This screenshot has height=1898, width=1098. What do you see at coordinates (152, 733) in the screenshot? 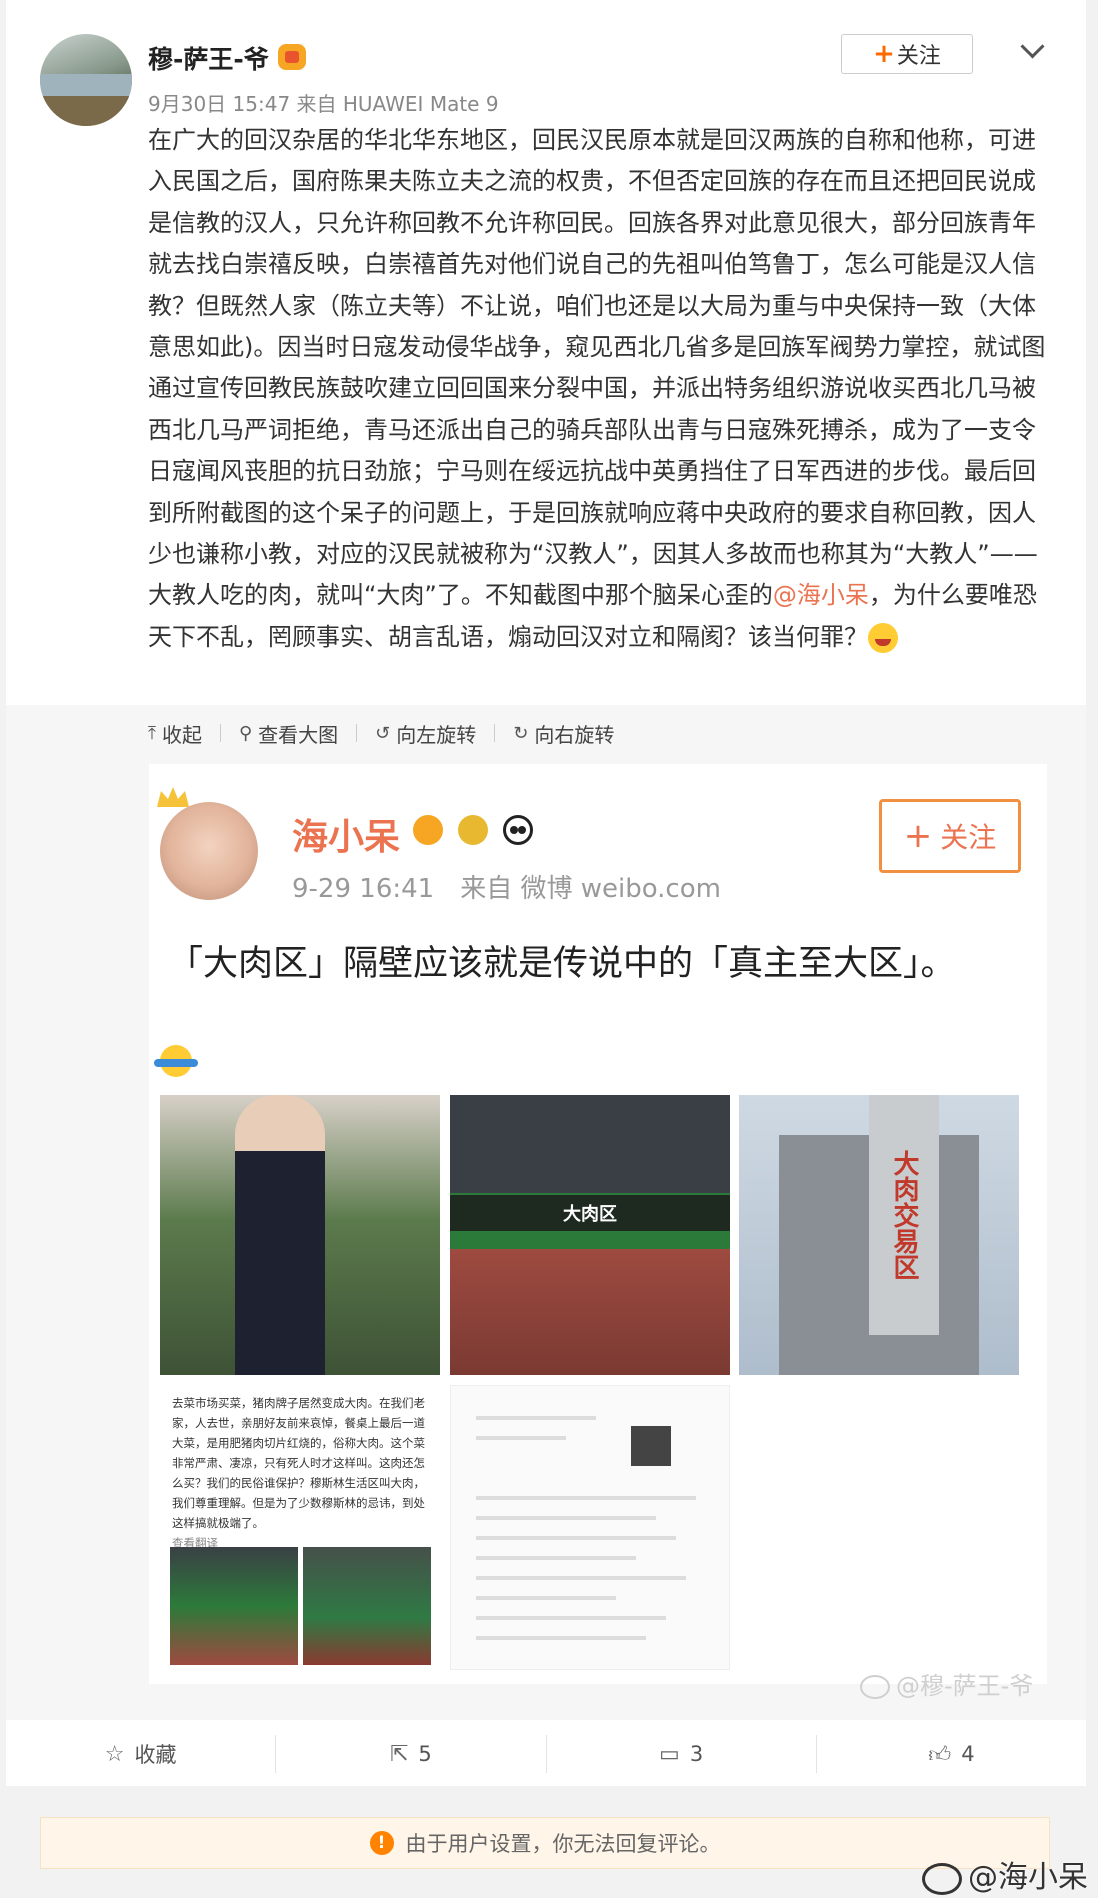
I see `arrow-up-icon: ⤒` at bounding box center [152, 733].